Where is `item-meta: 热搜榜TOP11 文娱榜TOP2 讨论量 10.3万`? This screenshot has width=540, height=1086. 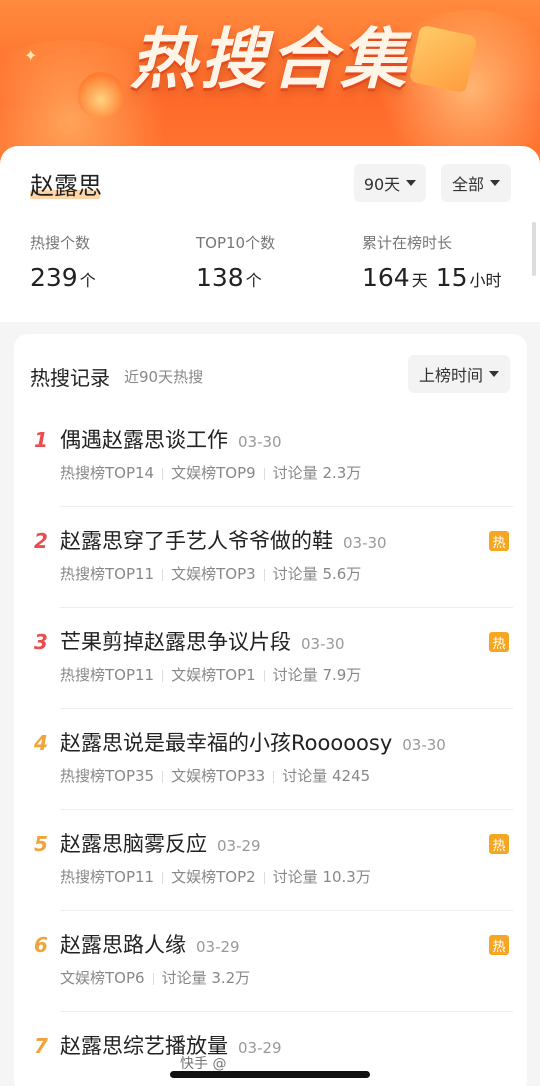 item-meta: 热搜榜TOP11 文娱榜TOP2 讨论量 10.3万 is located at coordinates (215, 876).